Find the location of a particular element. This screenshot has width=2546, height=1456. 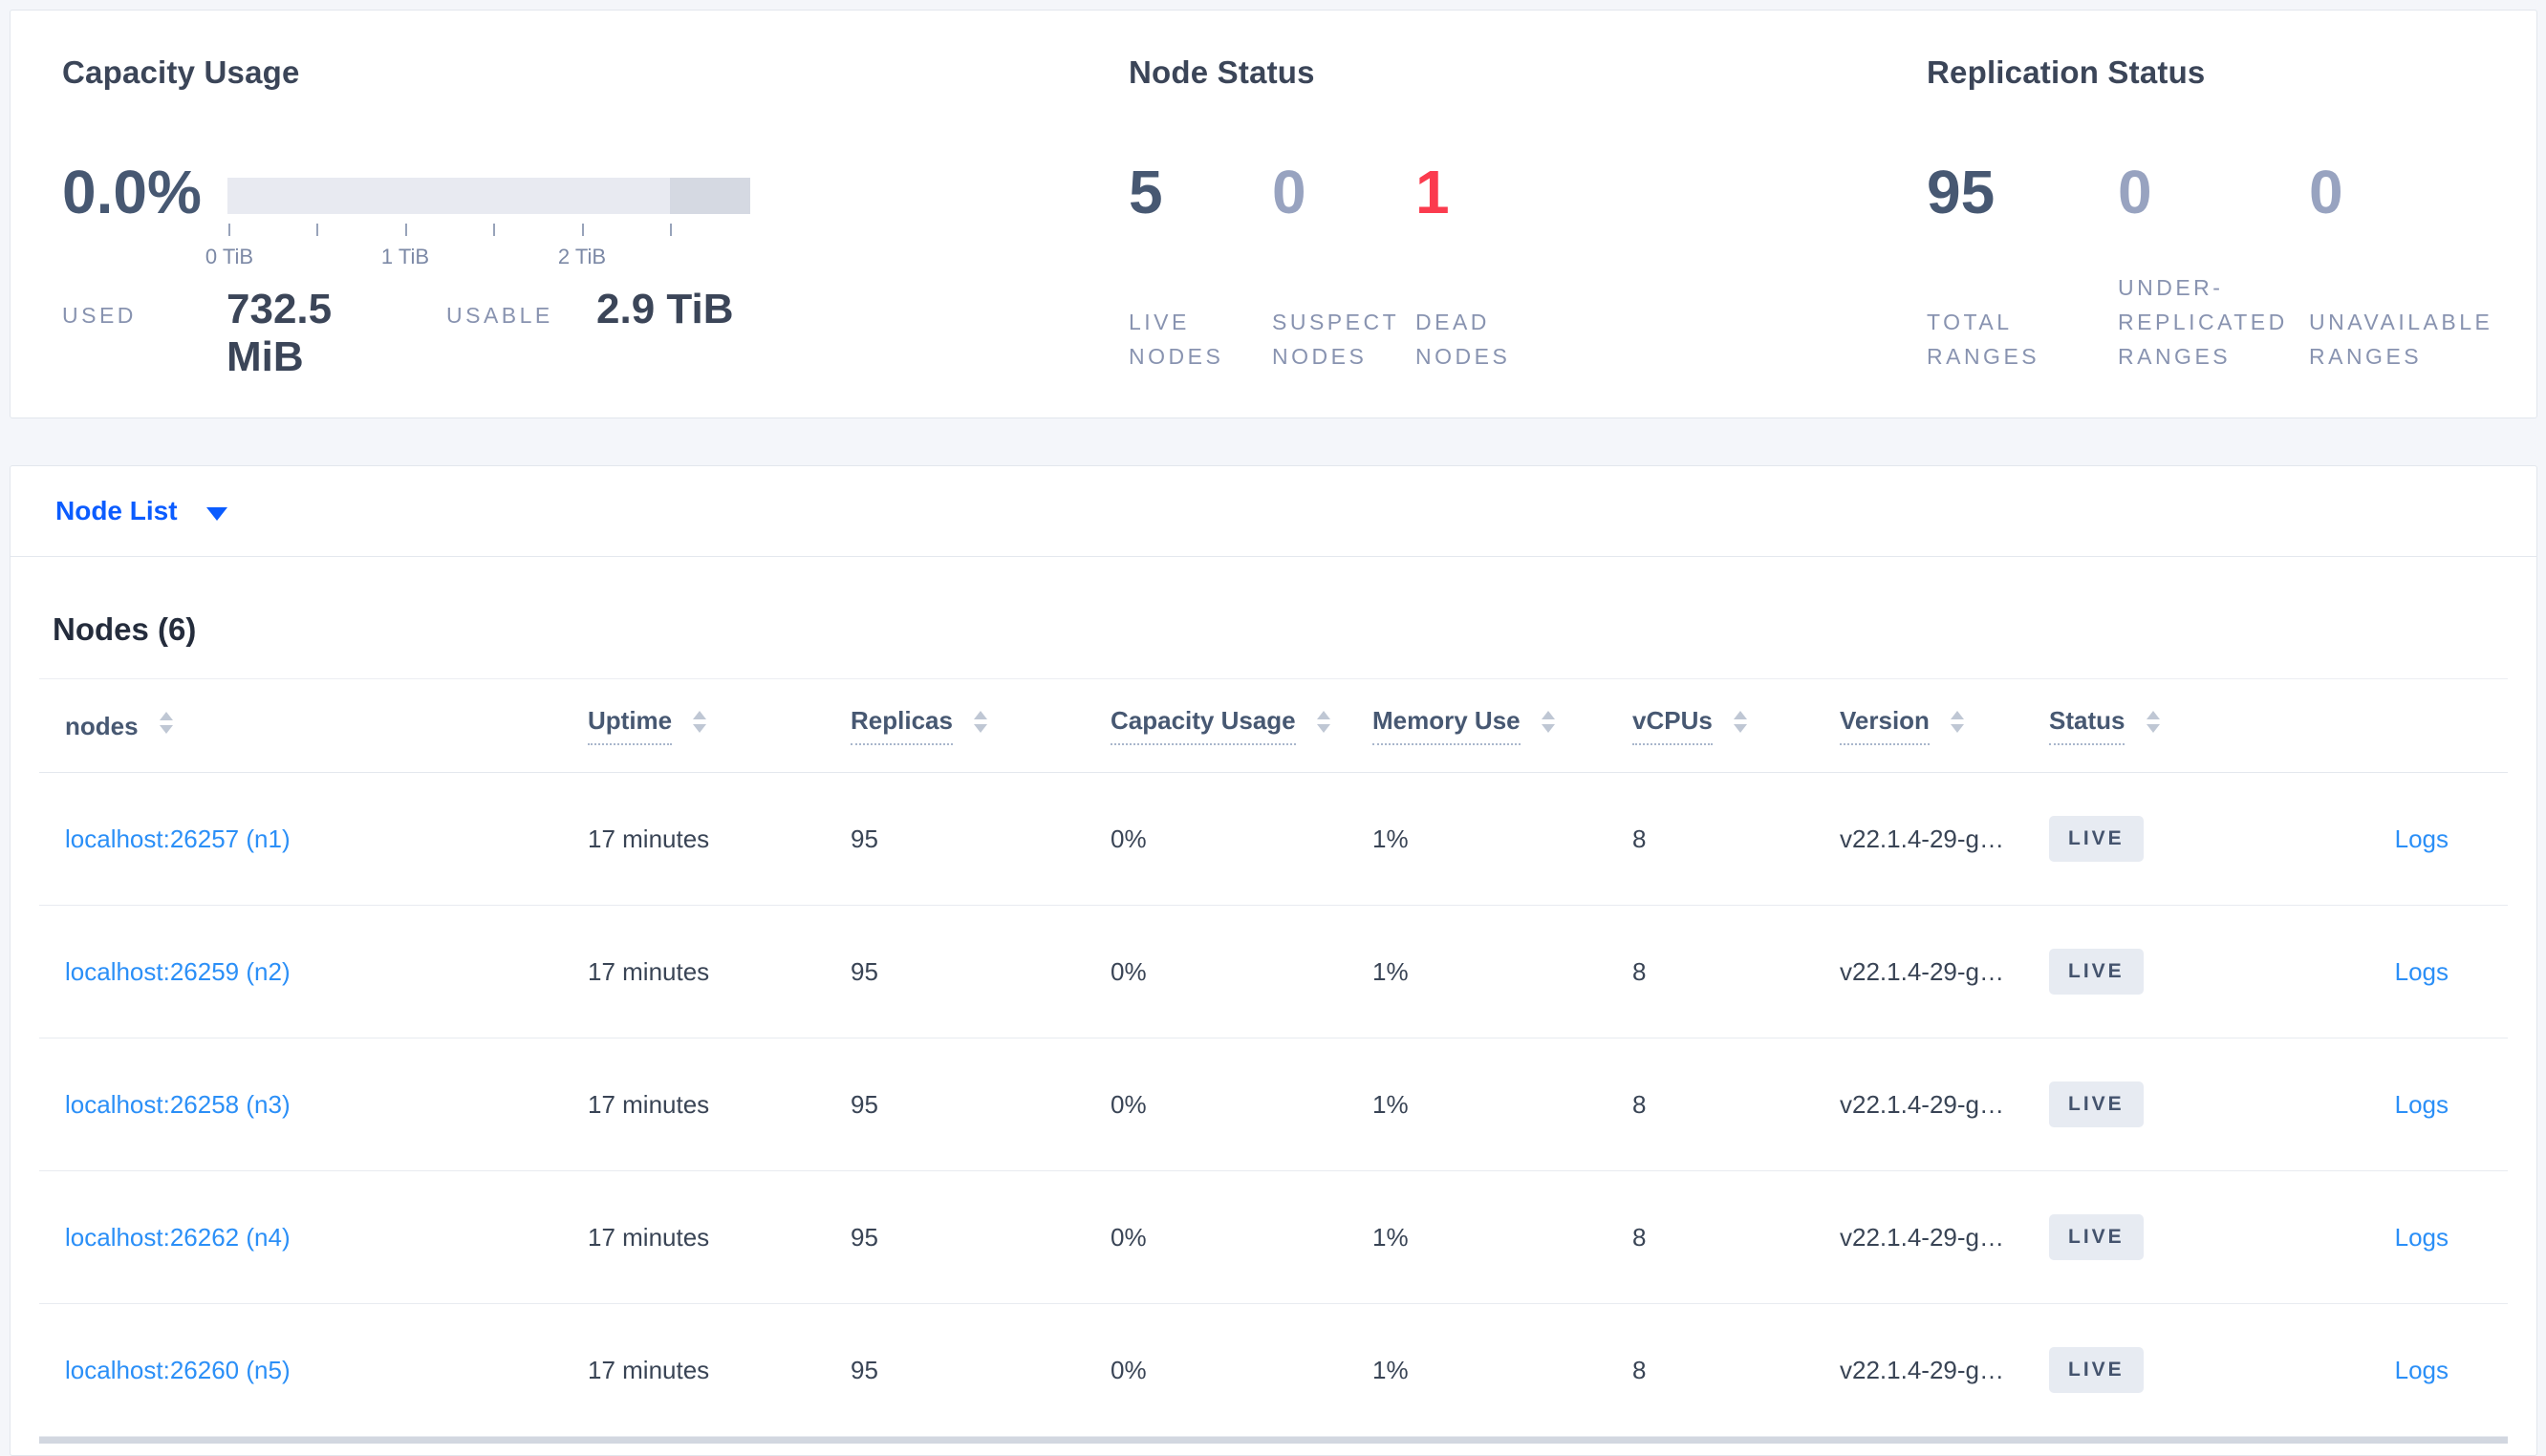

suspect-nodes-metric: 0 SUSPECT NODES is located at coordinates (1343, 268).